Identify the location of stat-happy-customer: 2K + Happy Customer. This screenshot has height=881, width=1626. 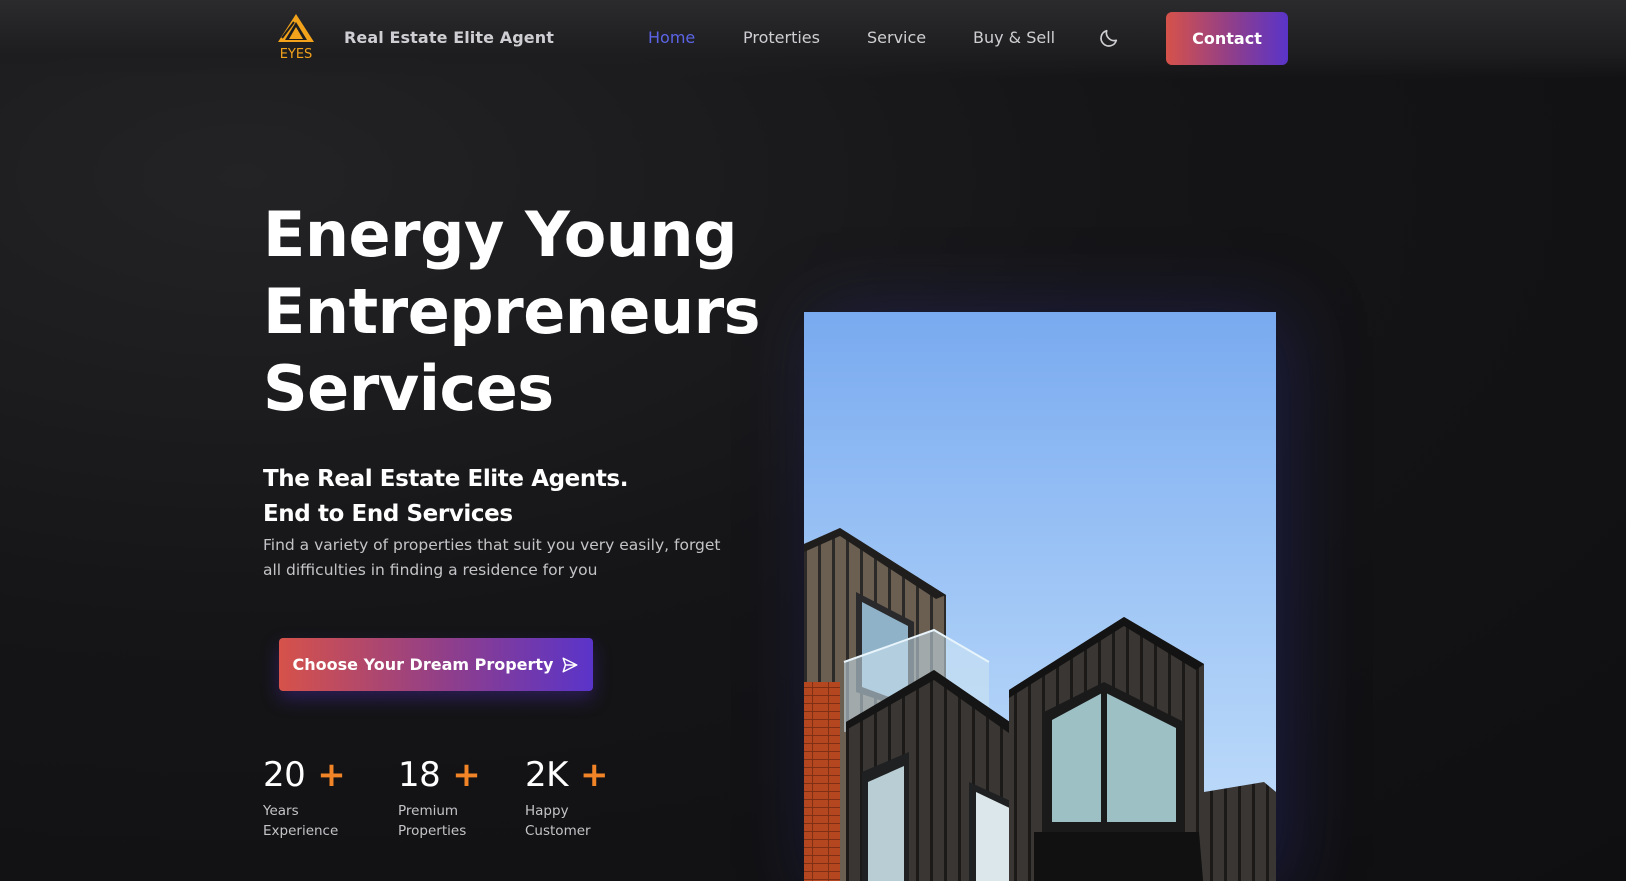
(566, 798).